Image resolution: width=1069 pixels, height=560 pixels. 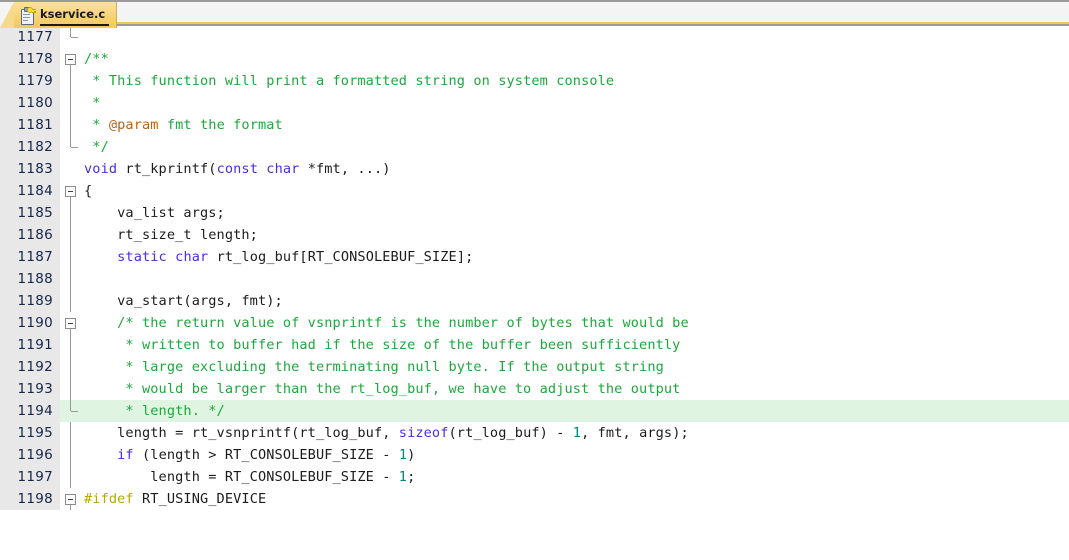 I want to click on line-number: 1187, so click(x=30, y=257).